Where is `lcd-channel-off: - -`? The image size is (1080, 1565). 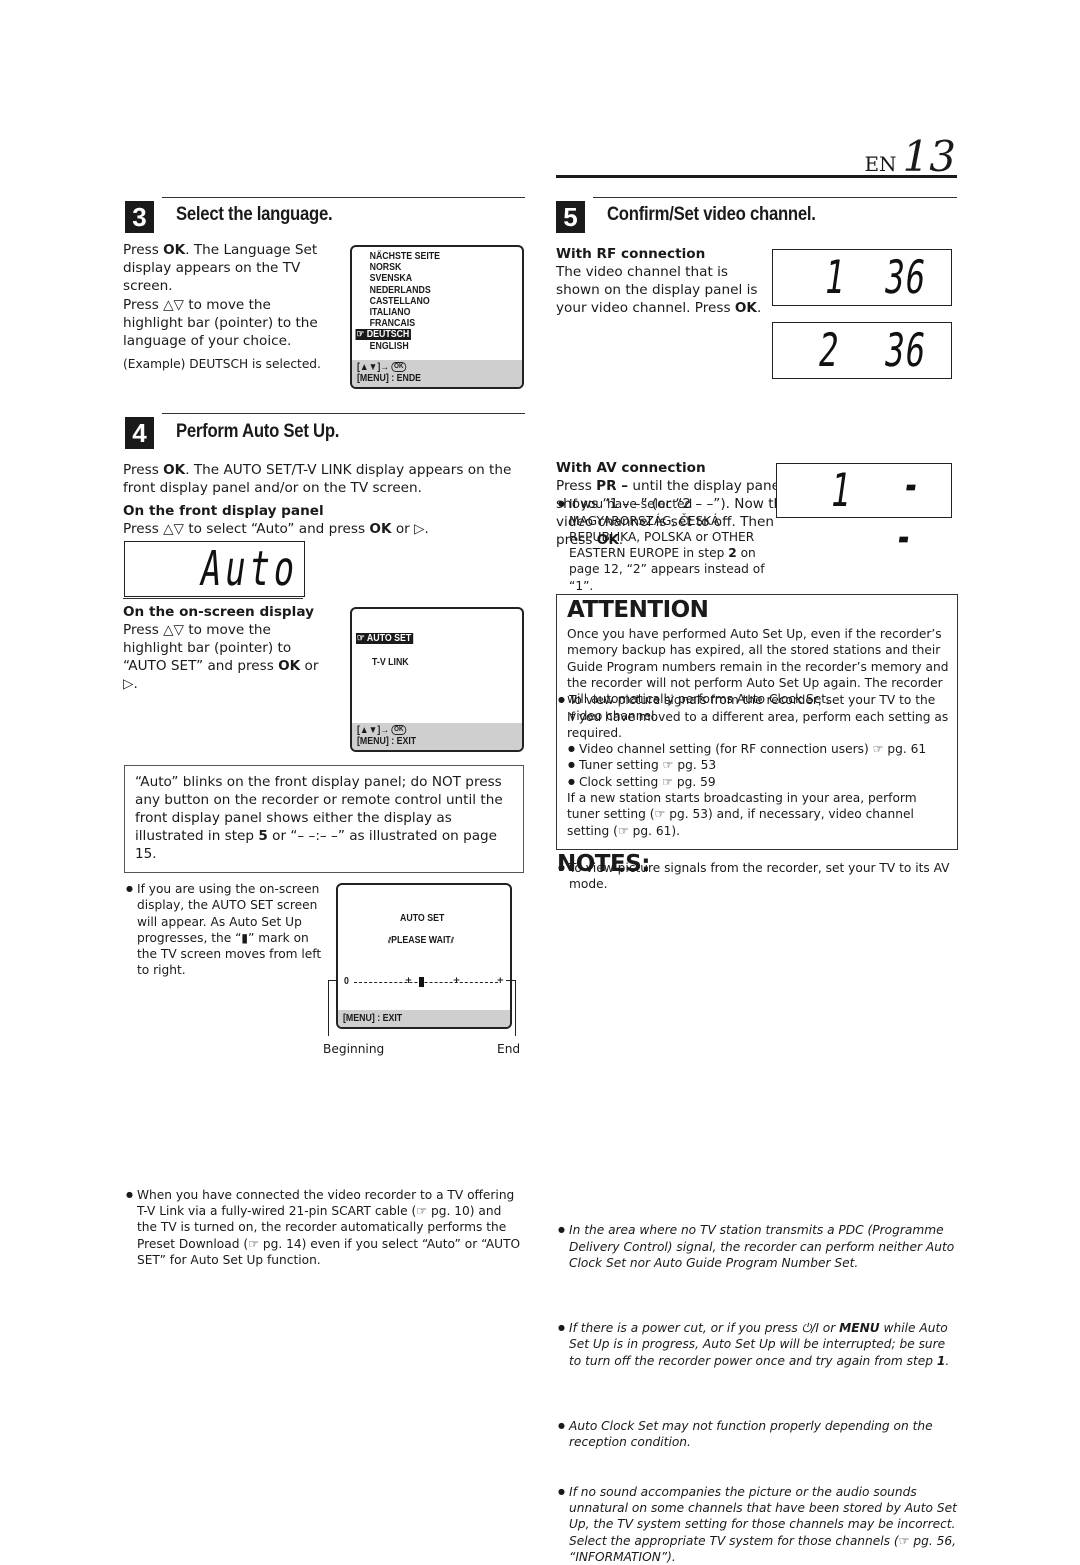
lcd-channel-off: - - is located at coordinates (907, 512).